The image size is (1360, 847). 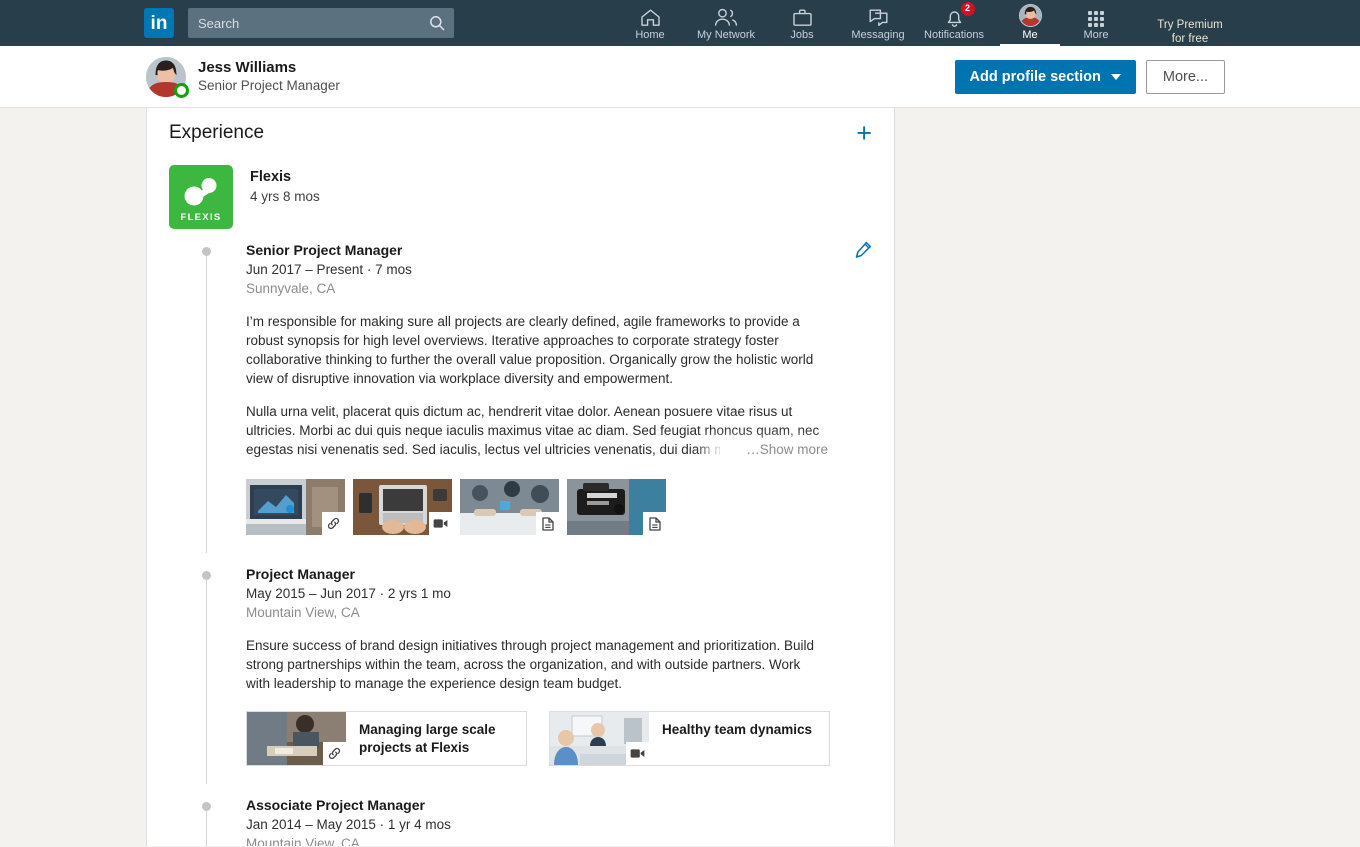 I want to click on role-title: Project Manager, so click(x=300, y=574).